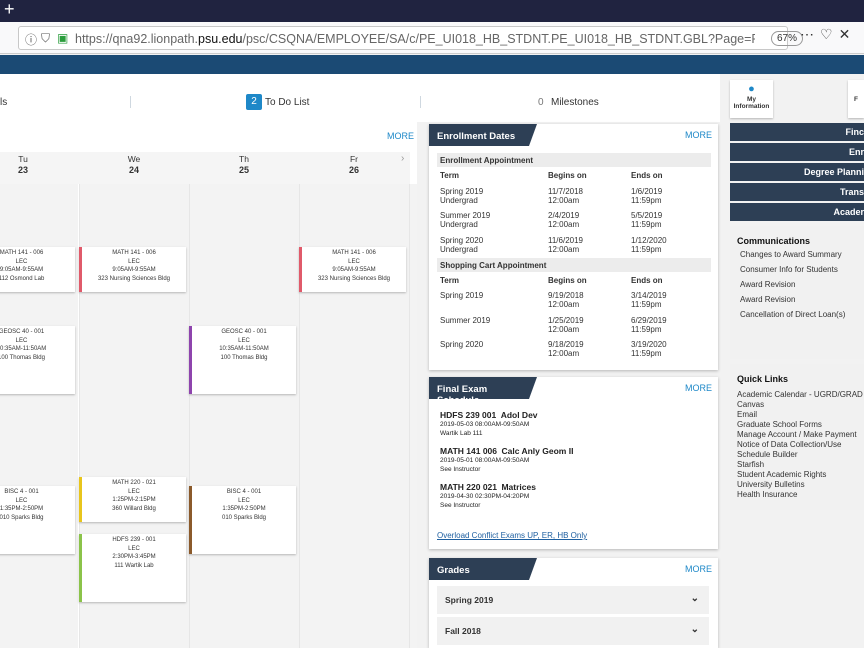 The width and height of the screenshot is (864, 648). What do you see at coordinates (9, 10) in the screenshot?
I see `new-tab-button: +` at bounding box center [9, 10].